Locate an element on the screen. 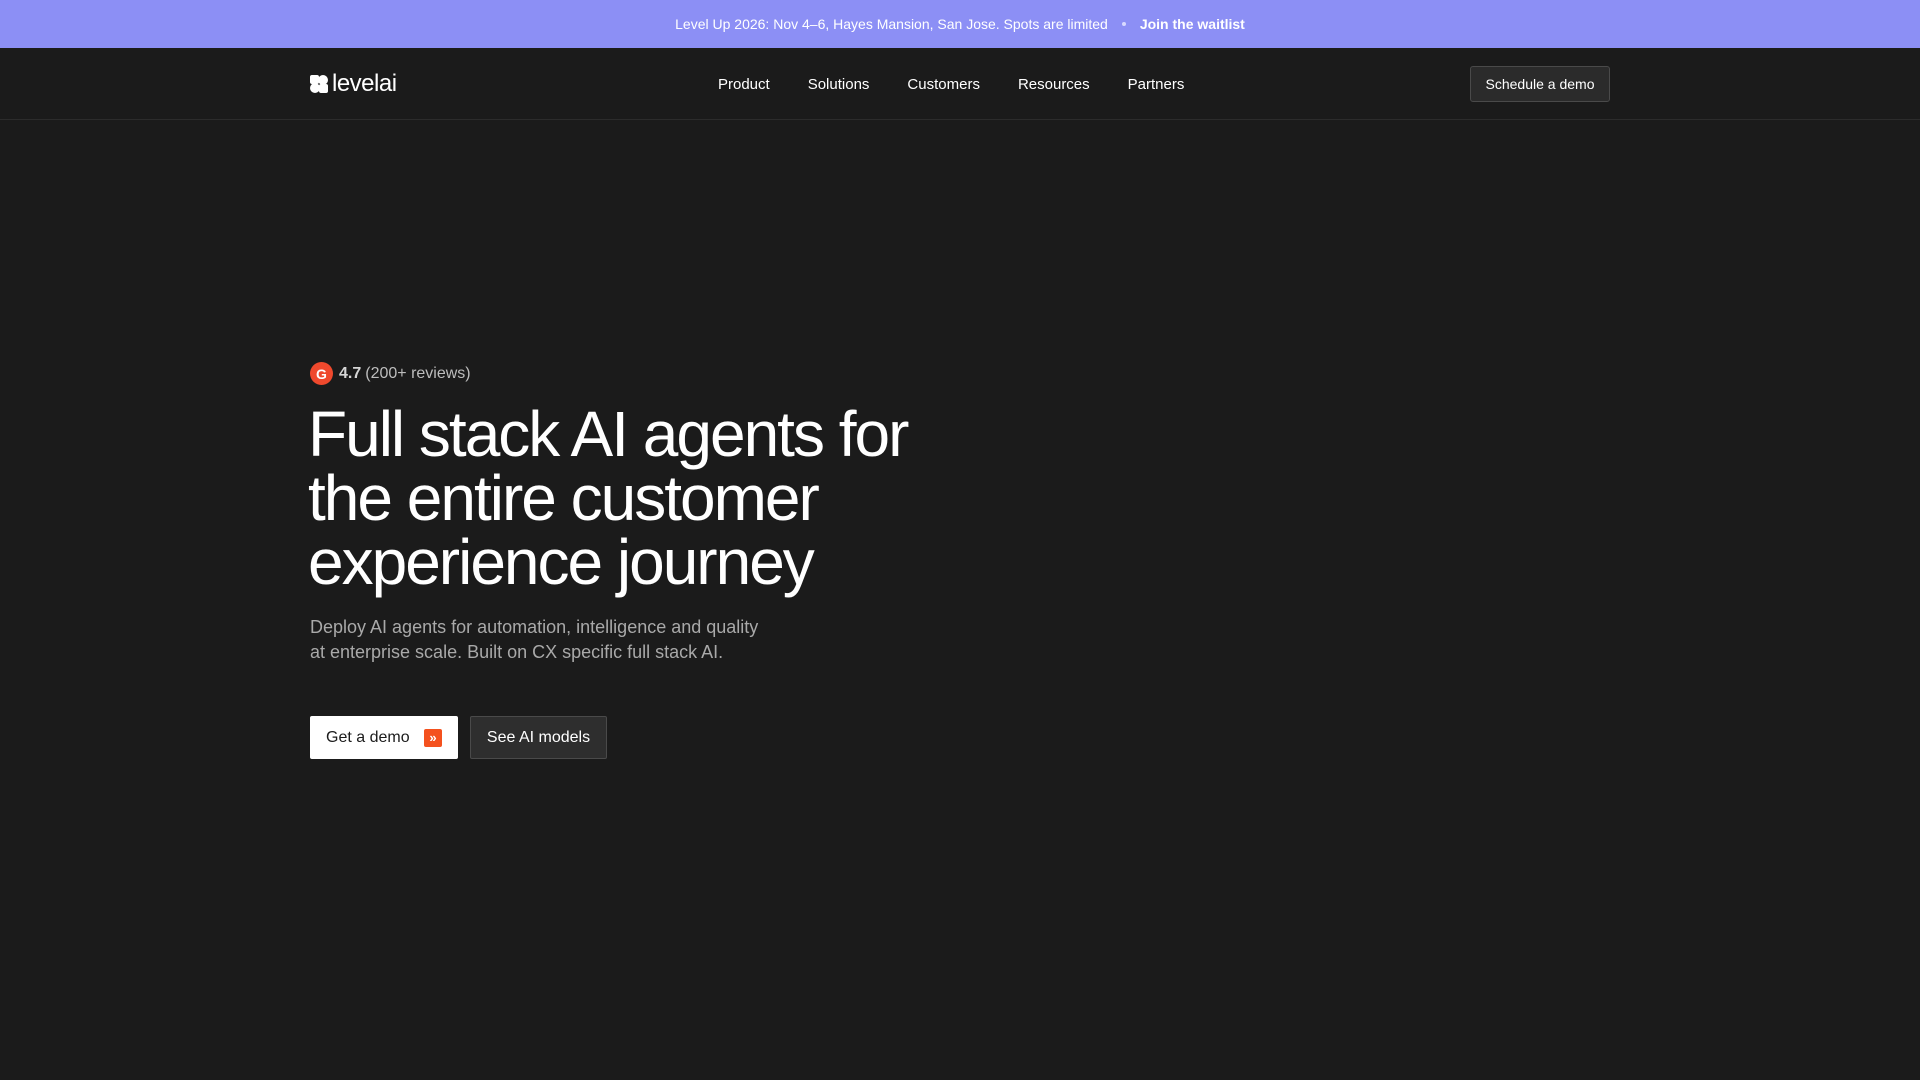  arrow-right-icon: » is located at coordinates (433, 737).